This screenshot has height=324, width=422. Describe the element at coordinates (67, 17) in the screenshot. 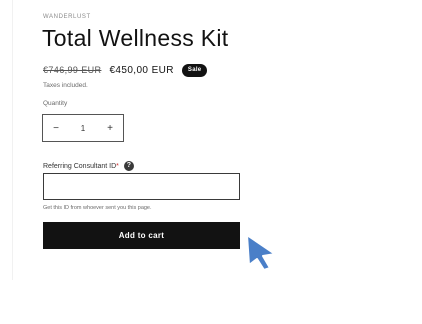

I see `product-vendor: WANDERLUST` at that location.